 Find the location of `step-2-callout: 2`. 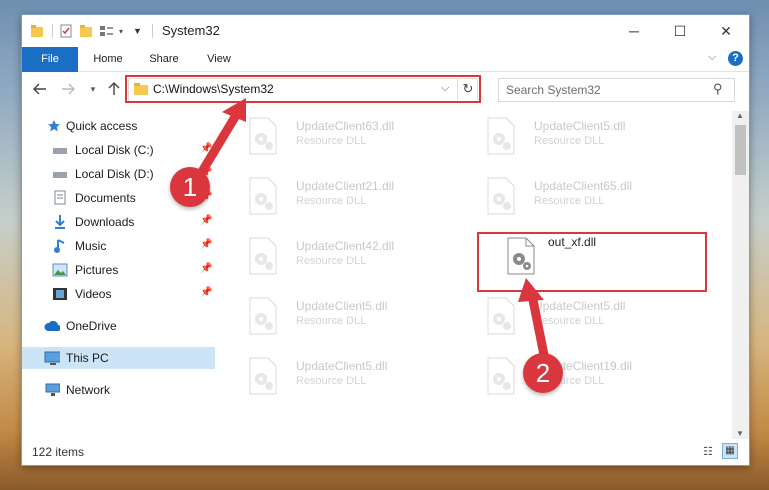

step-2-callout: 2 is located at coordinates (543, 373).